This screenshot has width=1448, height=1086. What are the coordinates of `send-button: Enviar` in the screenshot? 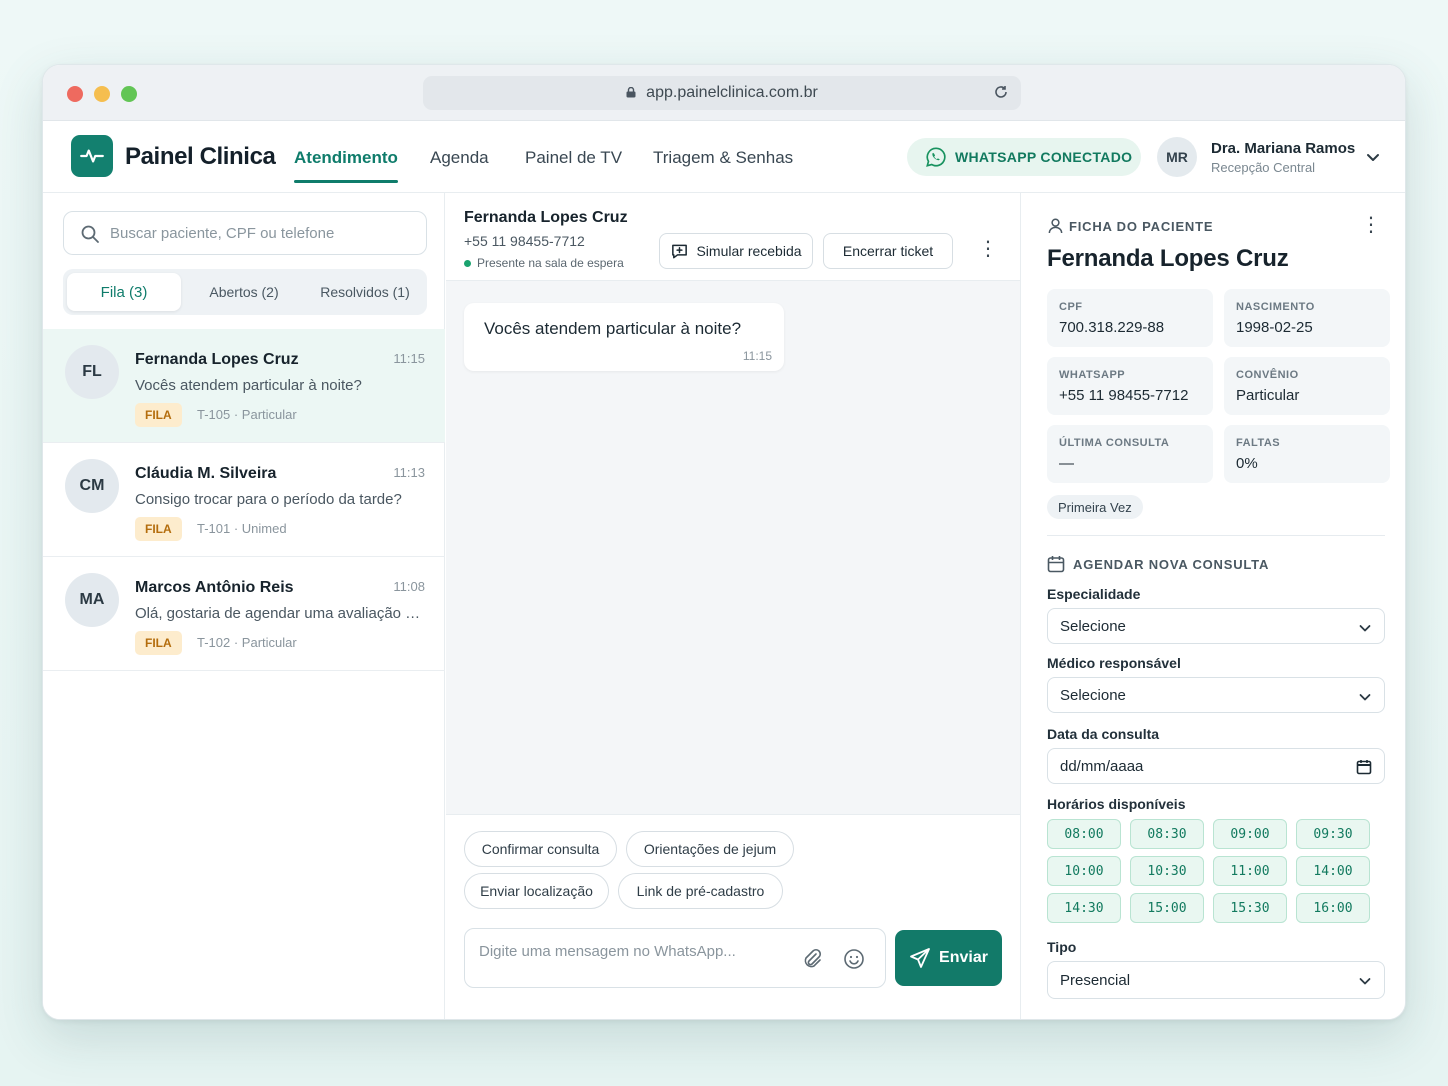 It's located at (948, 958).